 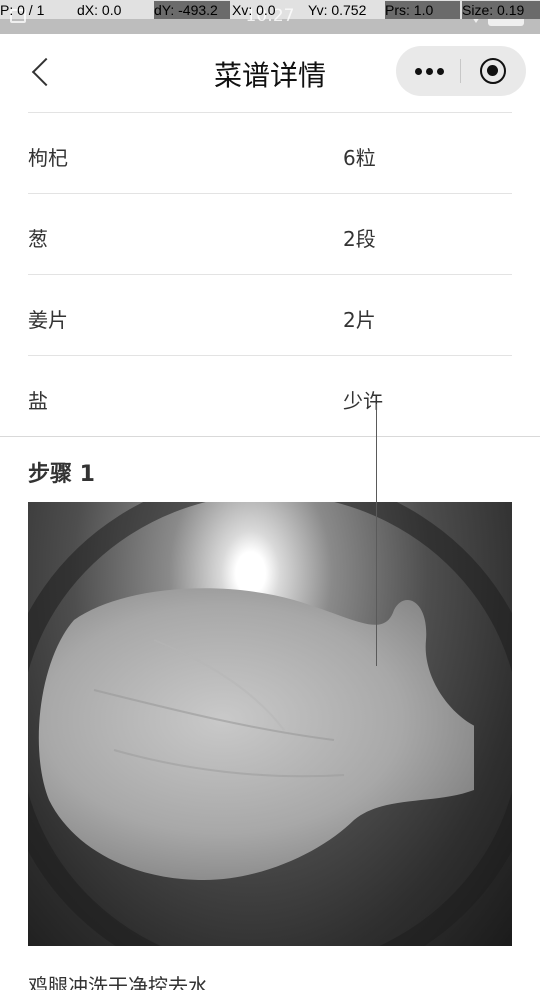 I want to click on ingredient-name: 盐, so click(x=38, y=401).